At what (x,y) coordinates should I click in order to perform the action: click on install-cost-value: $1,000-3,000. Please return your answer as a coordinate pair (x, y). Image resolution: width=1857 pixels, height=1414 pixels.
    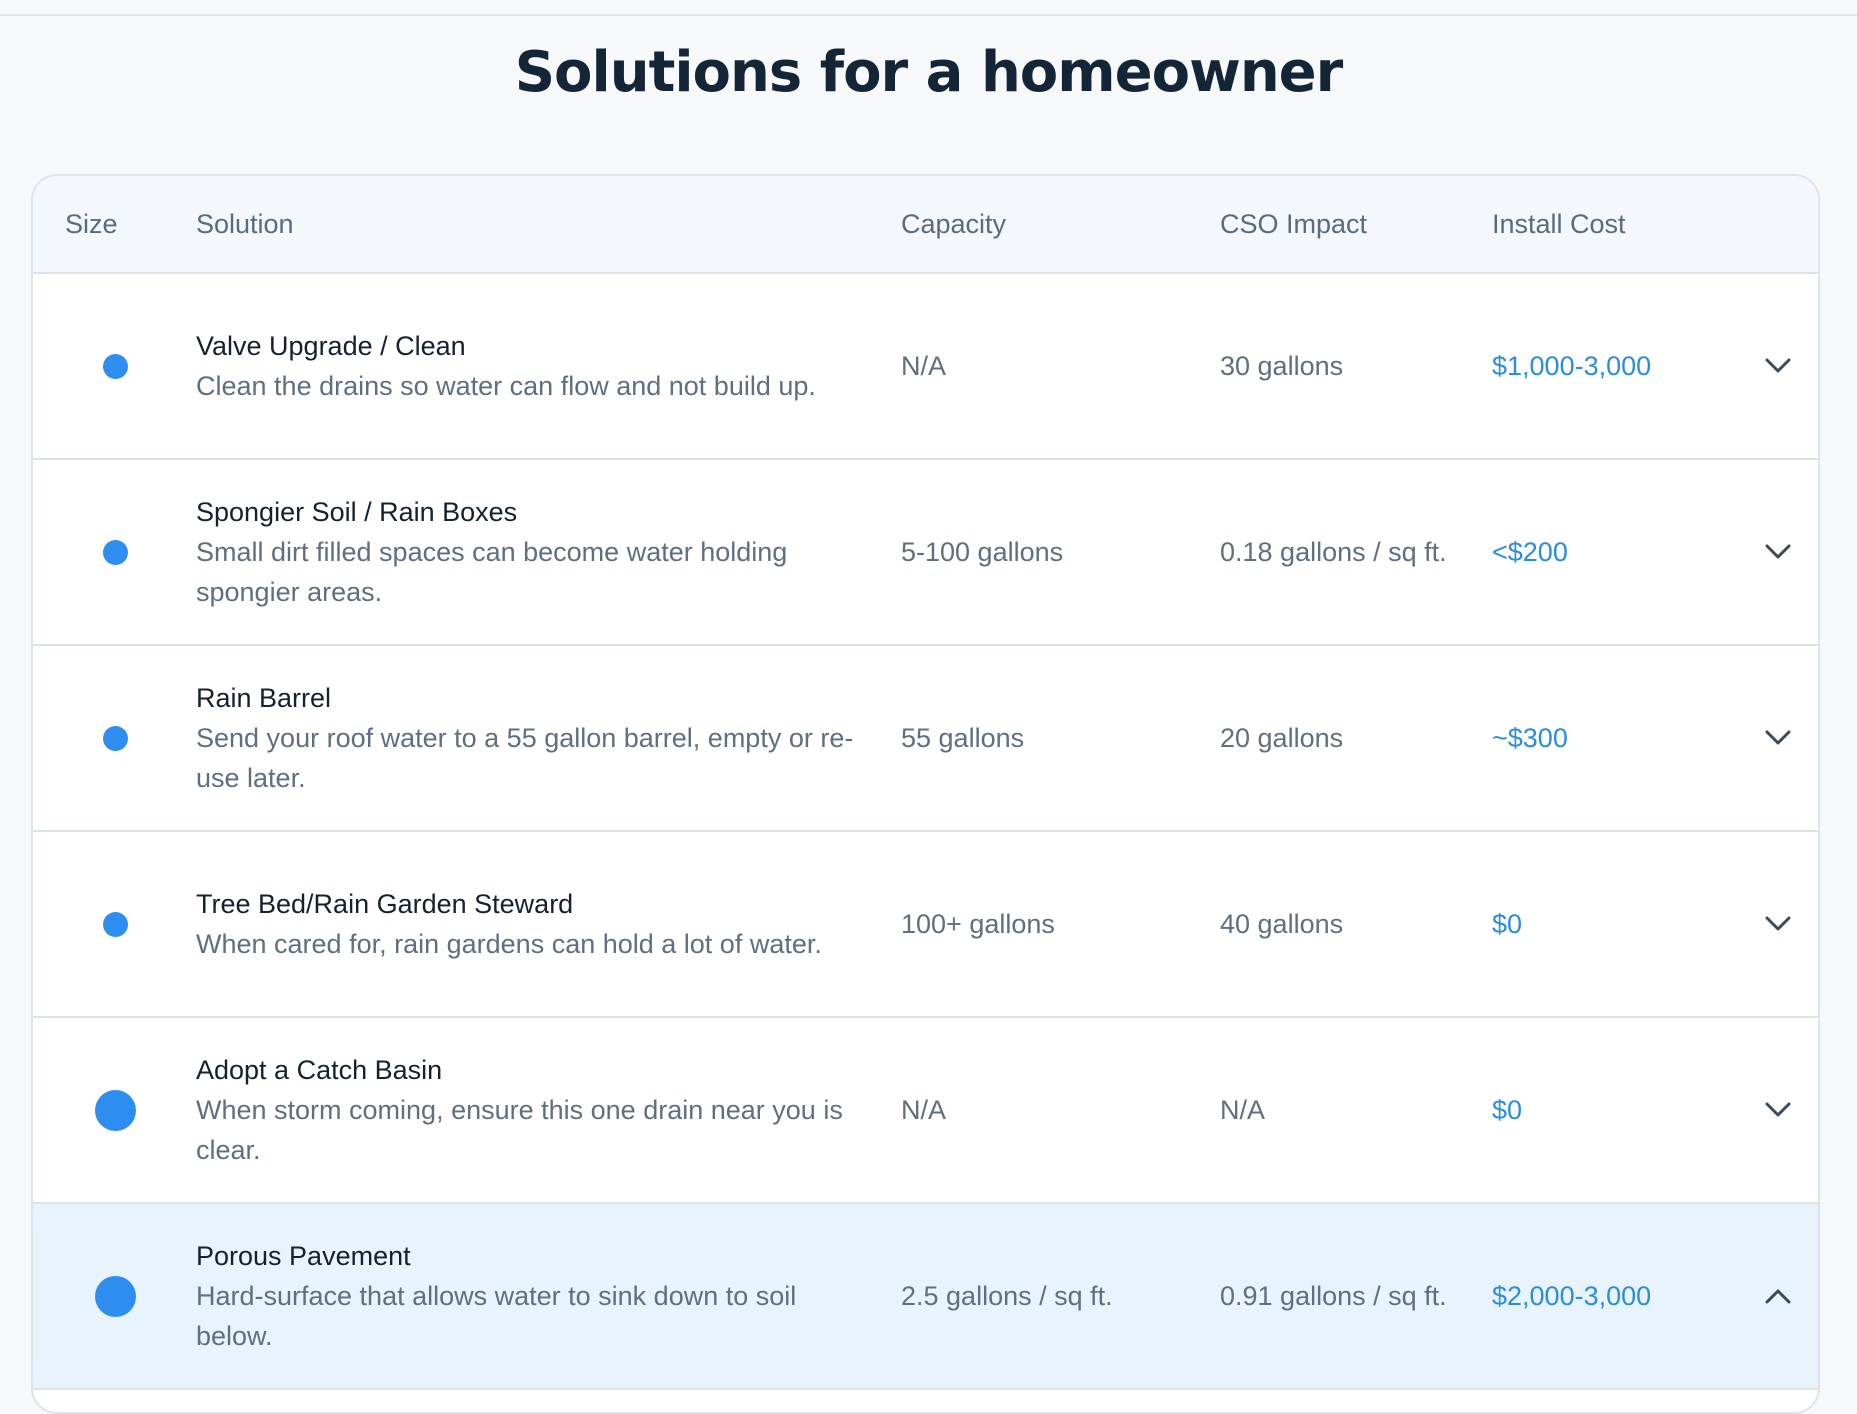
    Looking at the image, I should click on (1572, 365).